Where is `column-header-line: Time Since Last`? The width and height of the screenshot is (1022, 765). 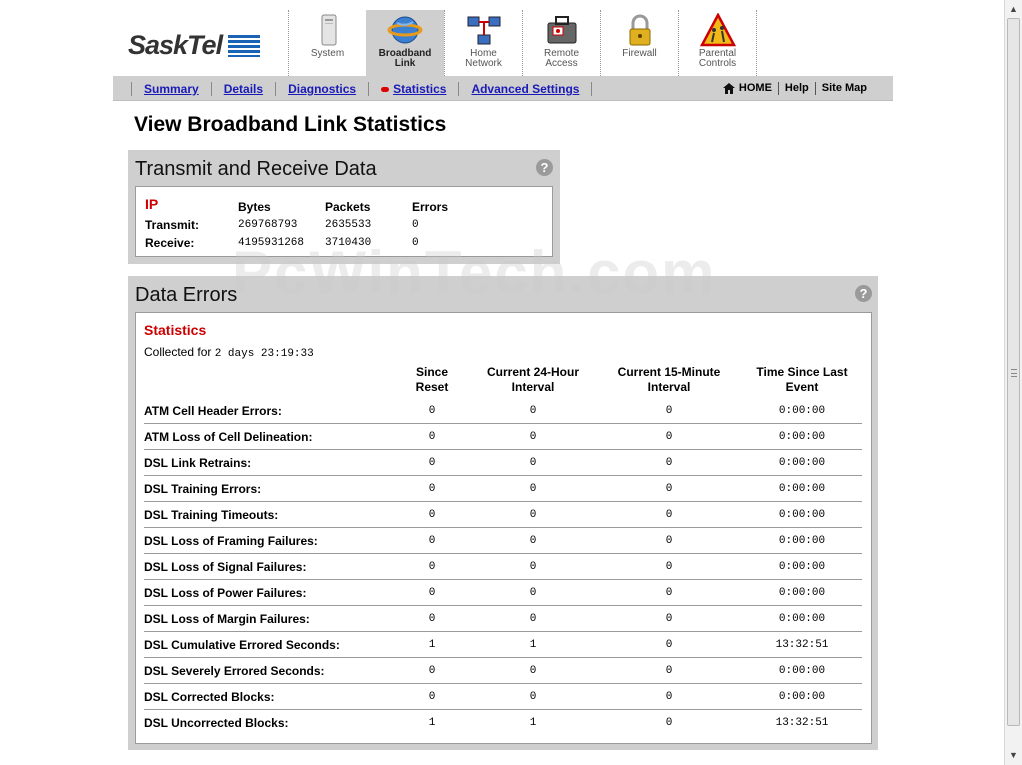 column-header-line: Time Since Last is located at coordinates (802, 372).